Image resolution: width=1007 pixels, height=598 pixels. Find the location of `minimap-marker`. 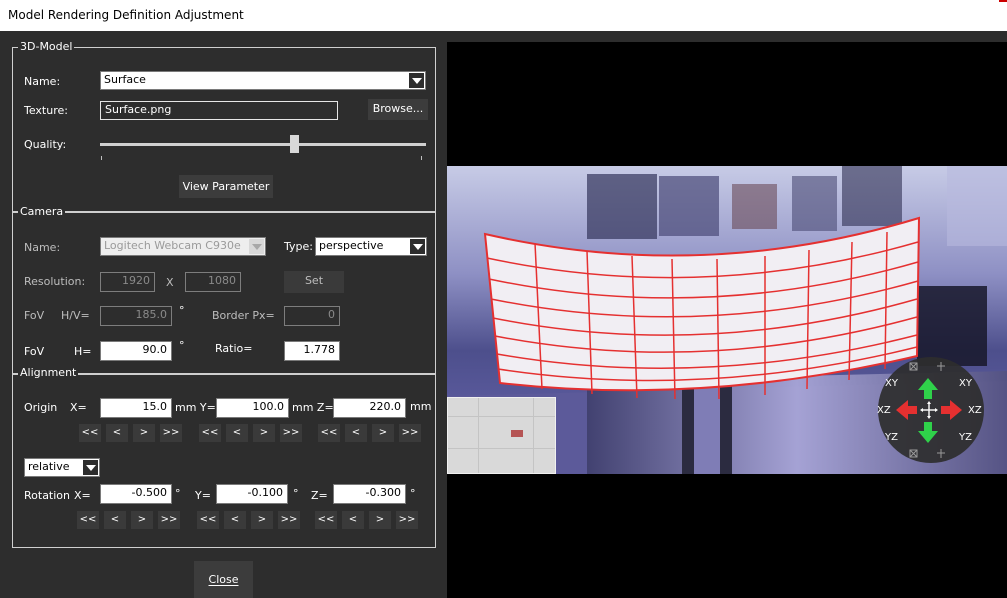

minimap-marker is located at coordinates (517, 433).